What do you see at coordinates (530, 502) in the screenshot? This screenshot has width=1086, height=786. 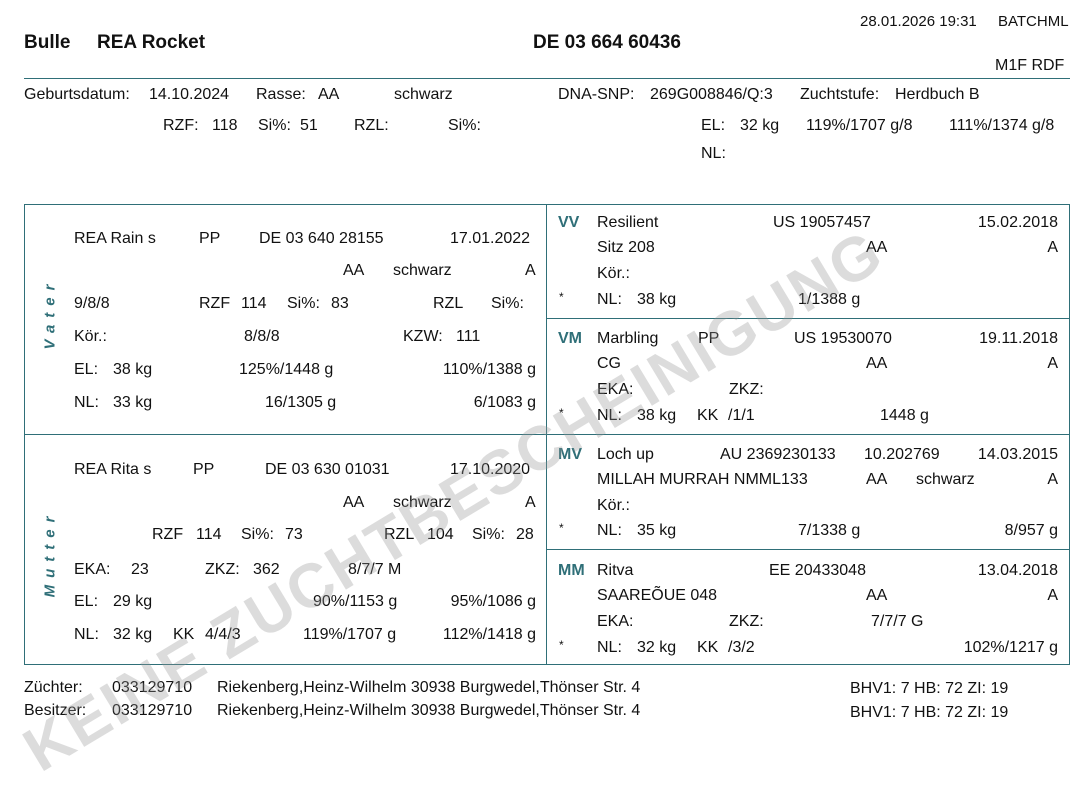 I see `mutter-grade: A` at bounding box center [530, 502].